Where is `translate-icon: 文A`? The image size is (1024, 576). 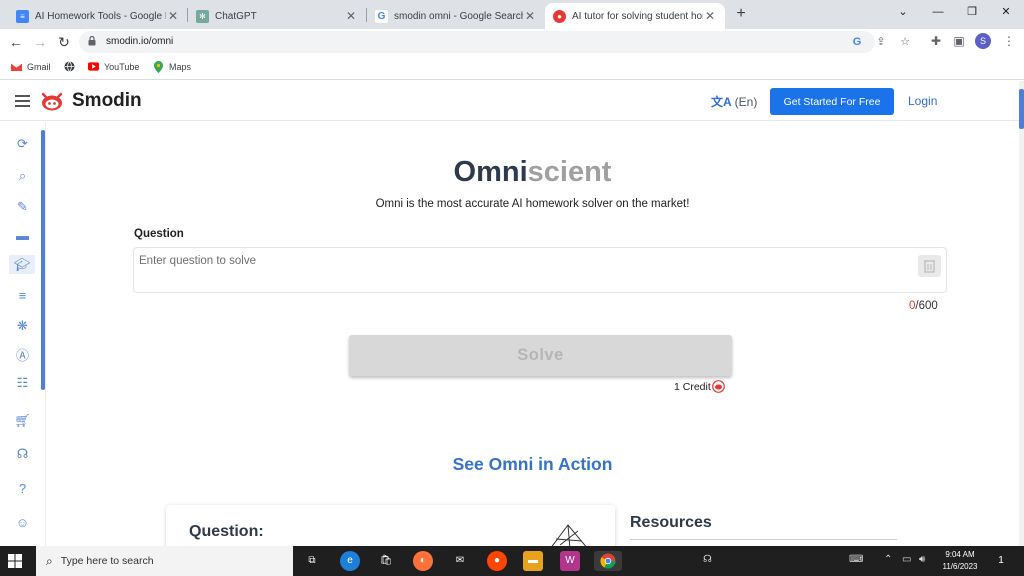 translate-icon: 文A is located at coordinates (721, 102).